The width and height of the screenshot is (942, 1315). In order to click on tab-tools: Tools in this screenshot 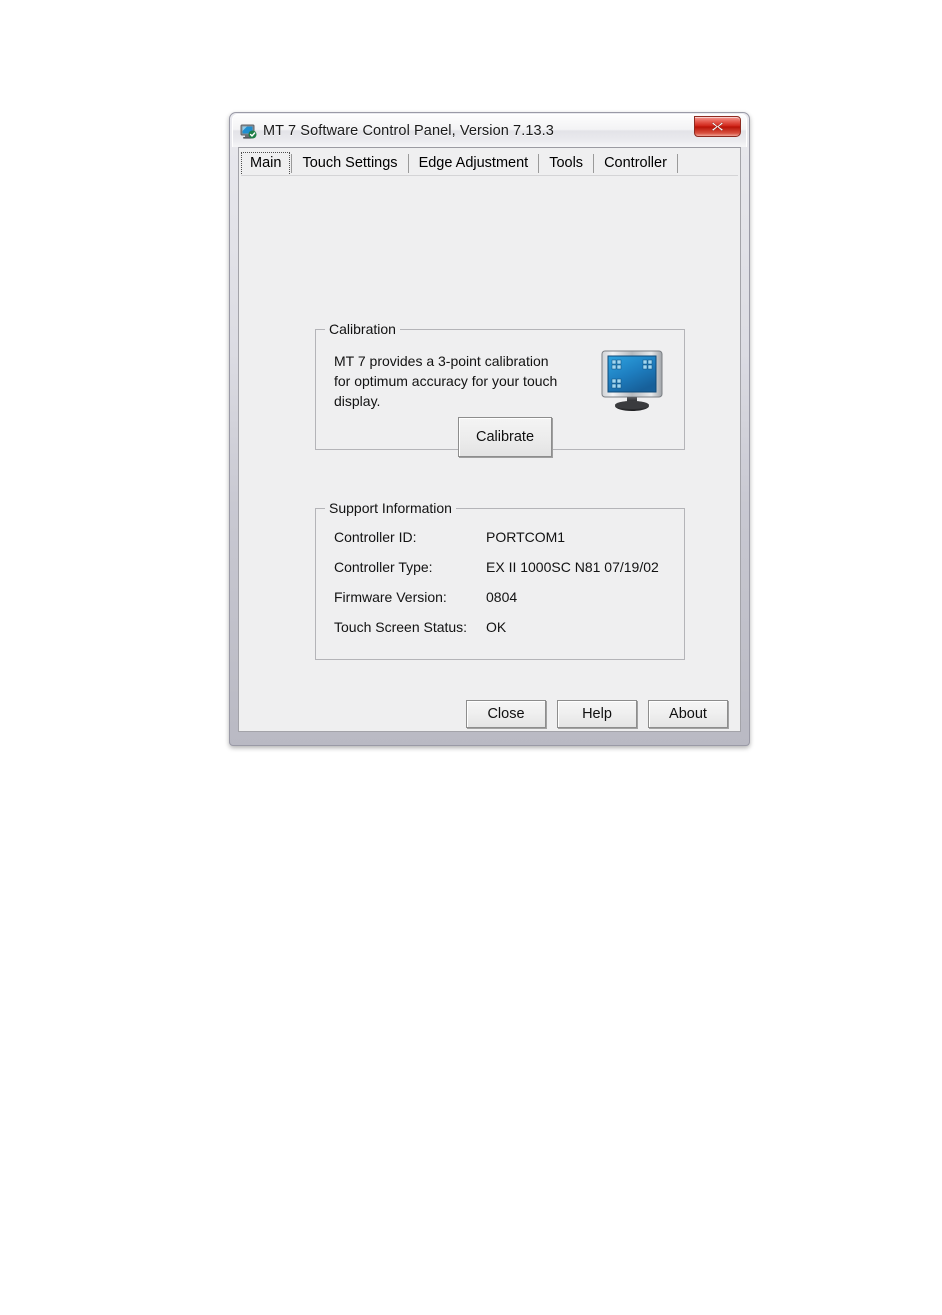, I will do `click(566, 164)`.